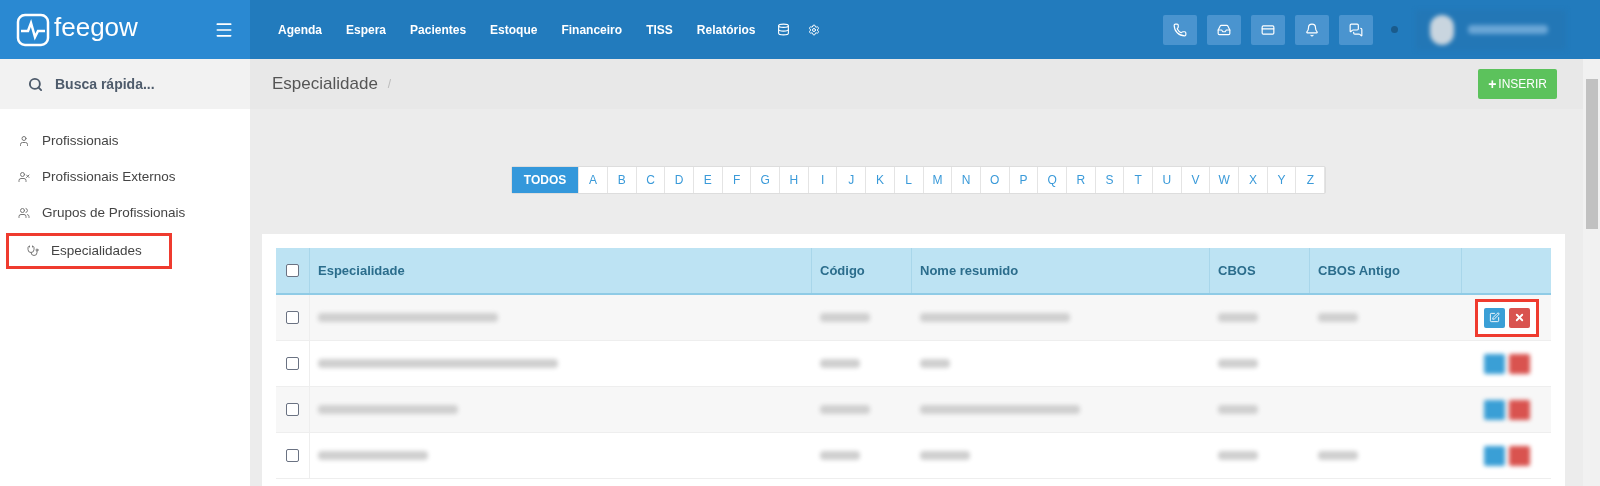 This screenshot has width=1600, height=486. Describe the element at coordinates (966, 180) in the screenshot. I see `letter-filter-tab: N` at that location.